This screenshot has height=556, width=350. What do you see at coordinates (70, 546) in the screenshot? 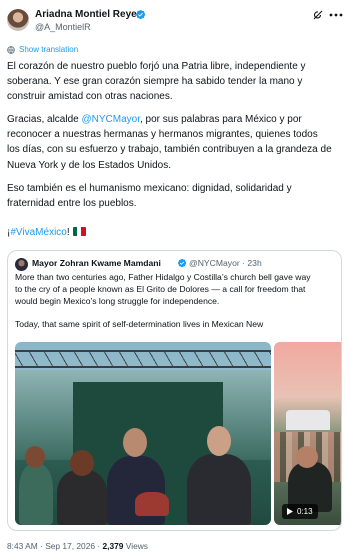
I see `post-date: Sep 17, 2026` at bounding box center [70, 546].